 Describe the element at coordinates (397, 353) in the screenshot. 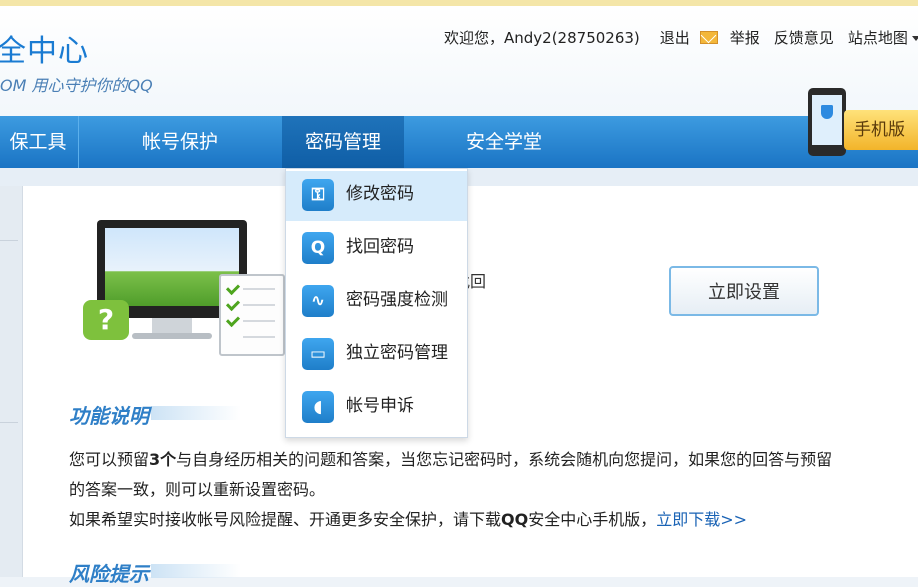

I see `menu-item-label: 独立密码管理` at that location.